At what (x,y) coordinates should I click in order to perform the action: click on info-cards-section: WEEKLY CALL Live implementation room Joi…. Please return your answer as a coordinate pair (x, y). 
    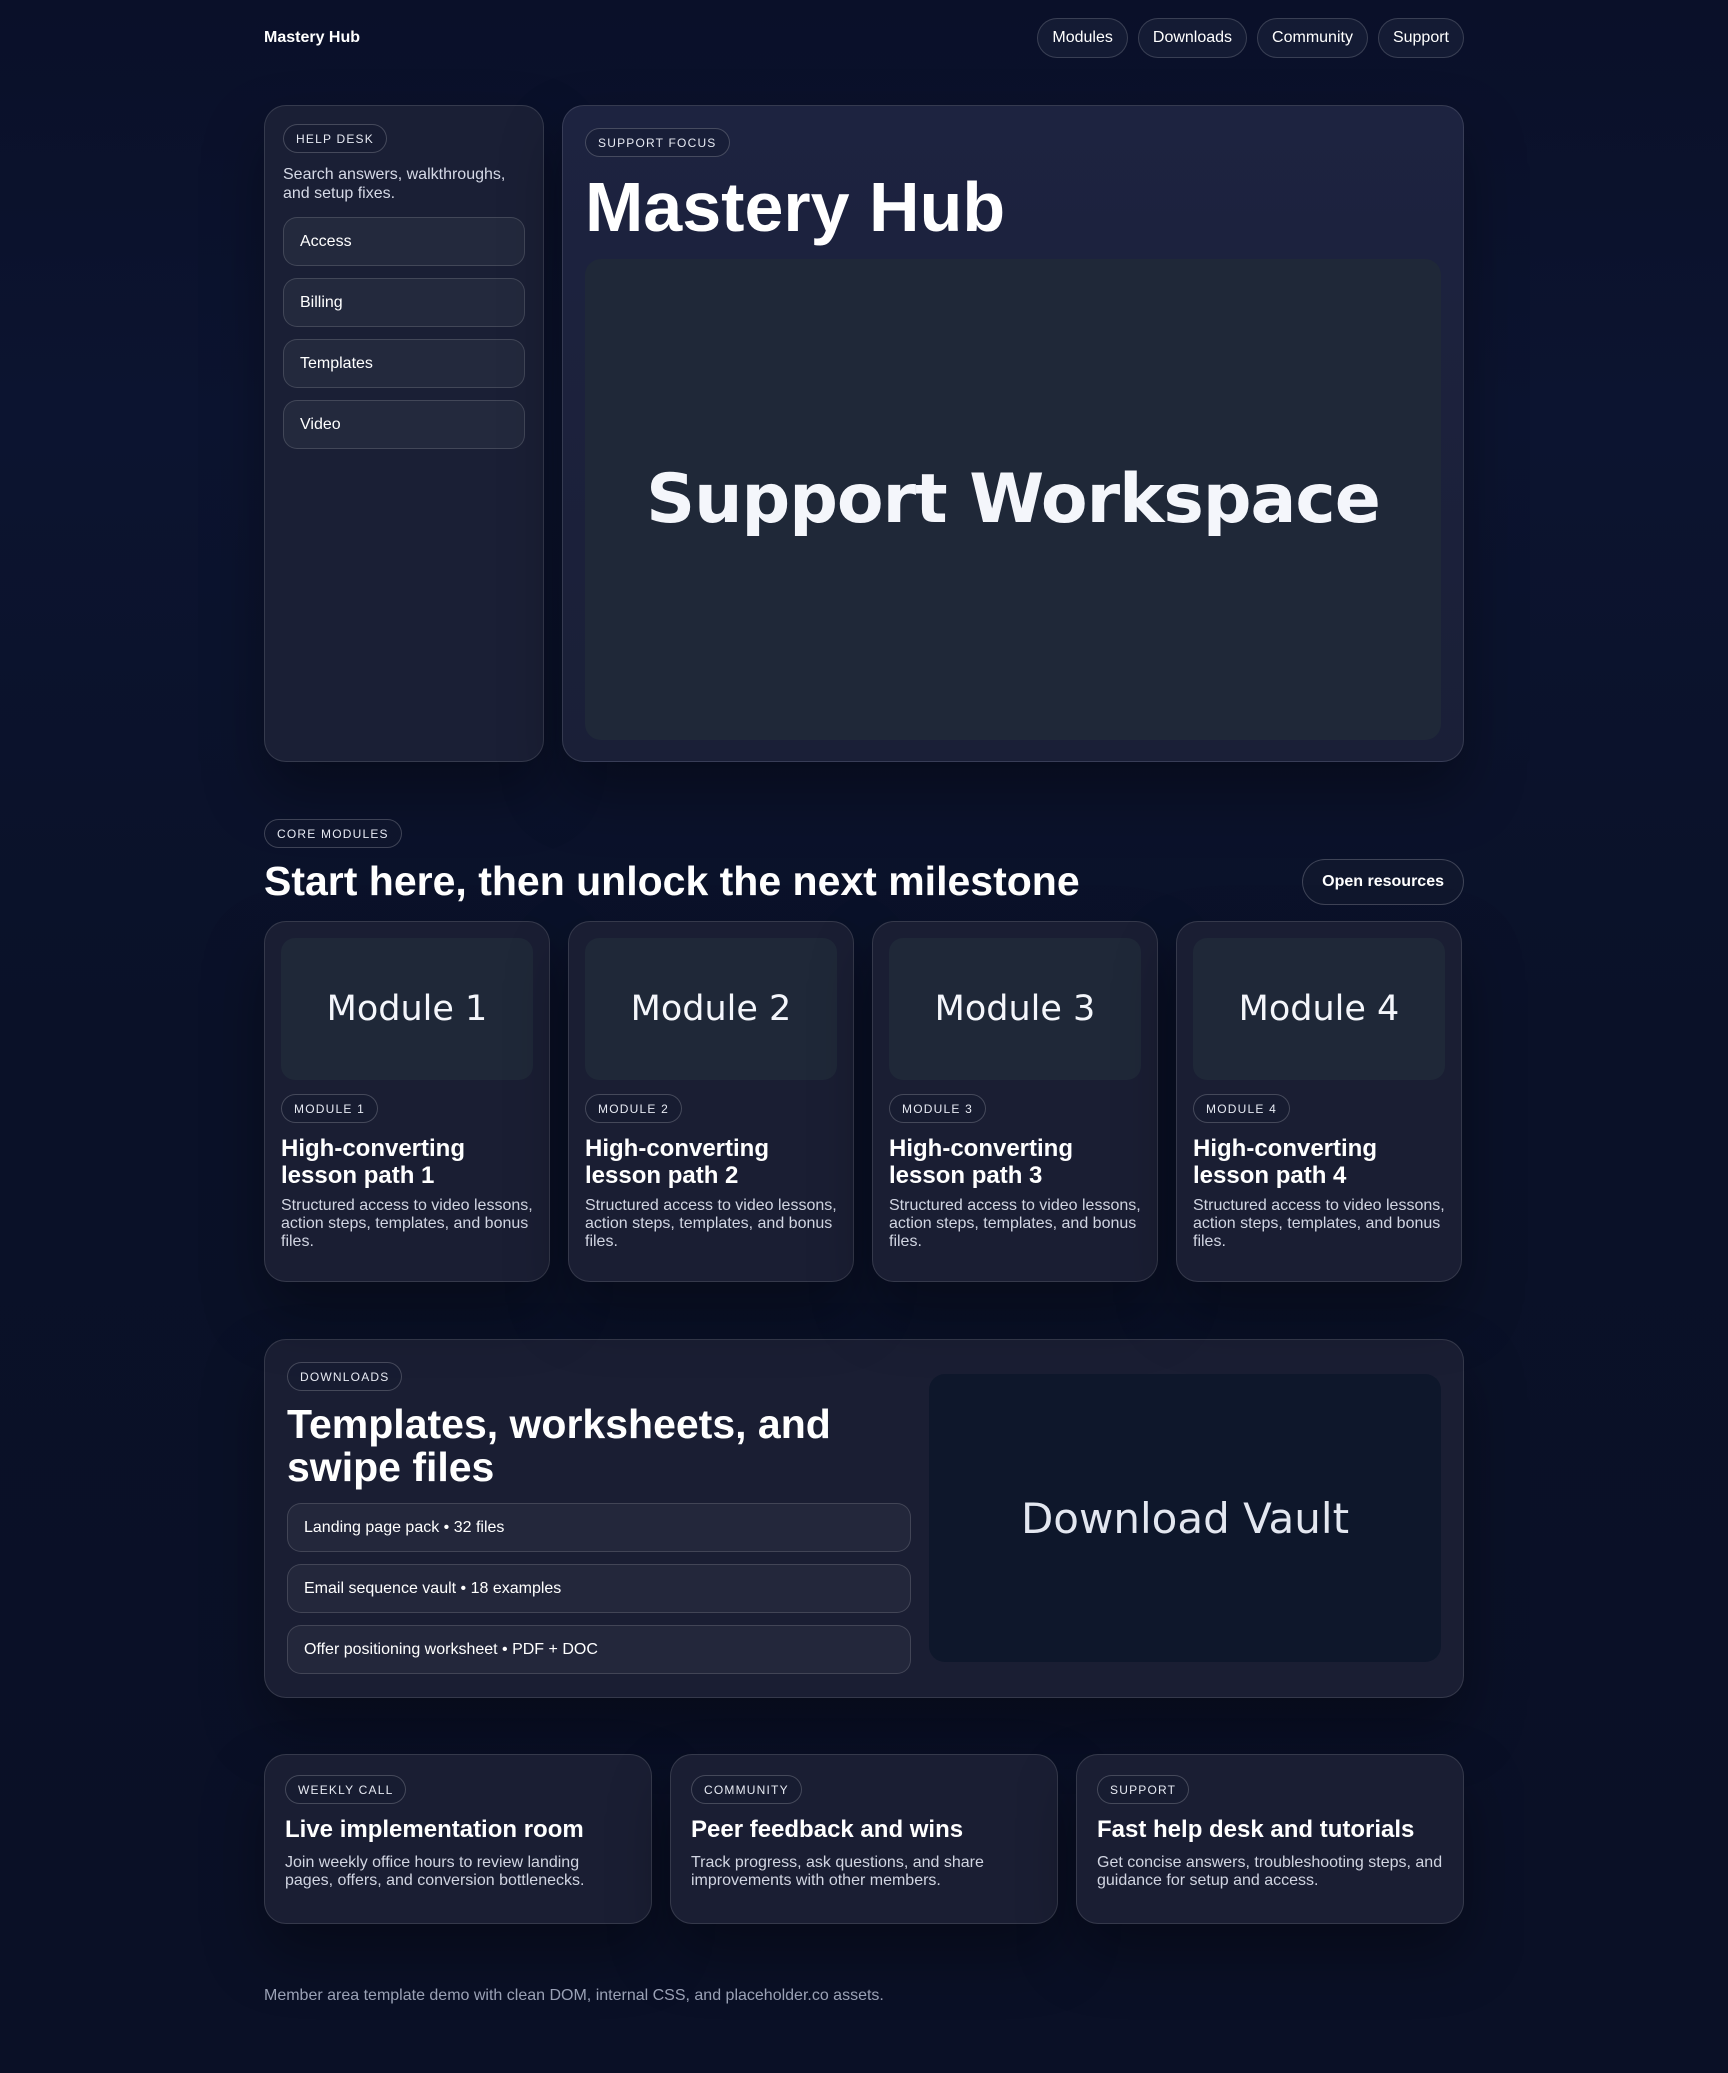
    Looking at the image, I should click on (864, 1839).